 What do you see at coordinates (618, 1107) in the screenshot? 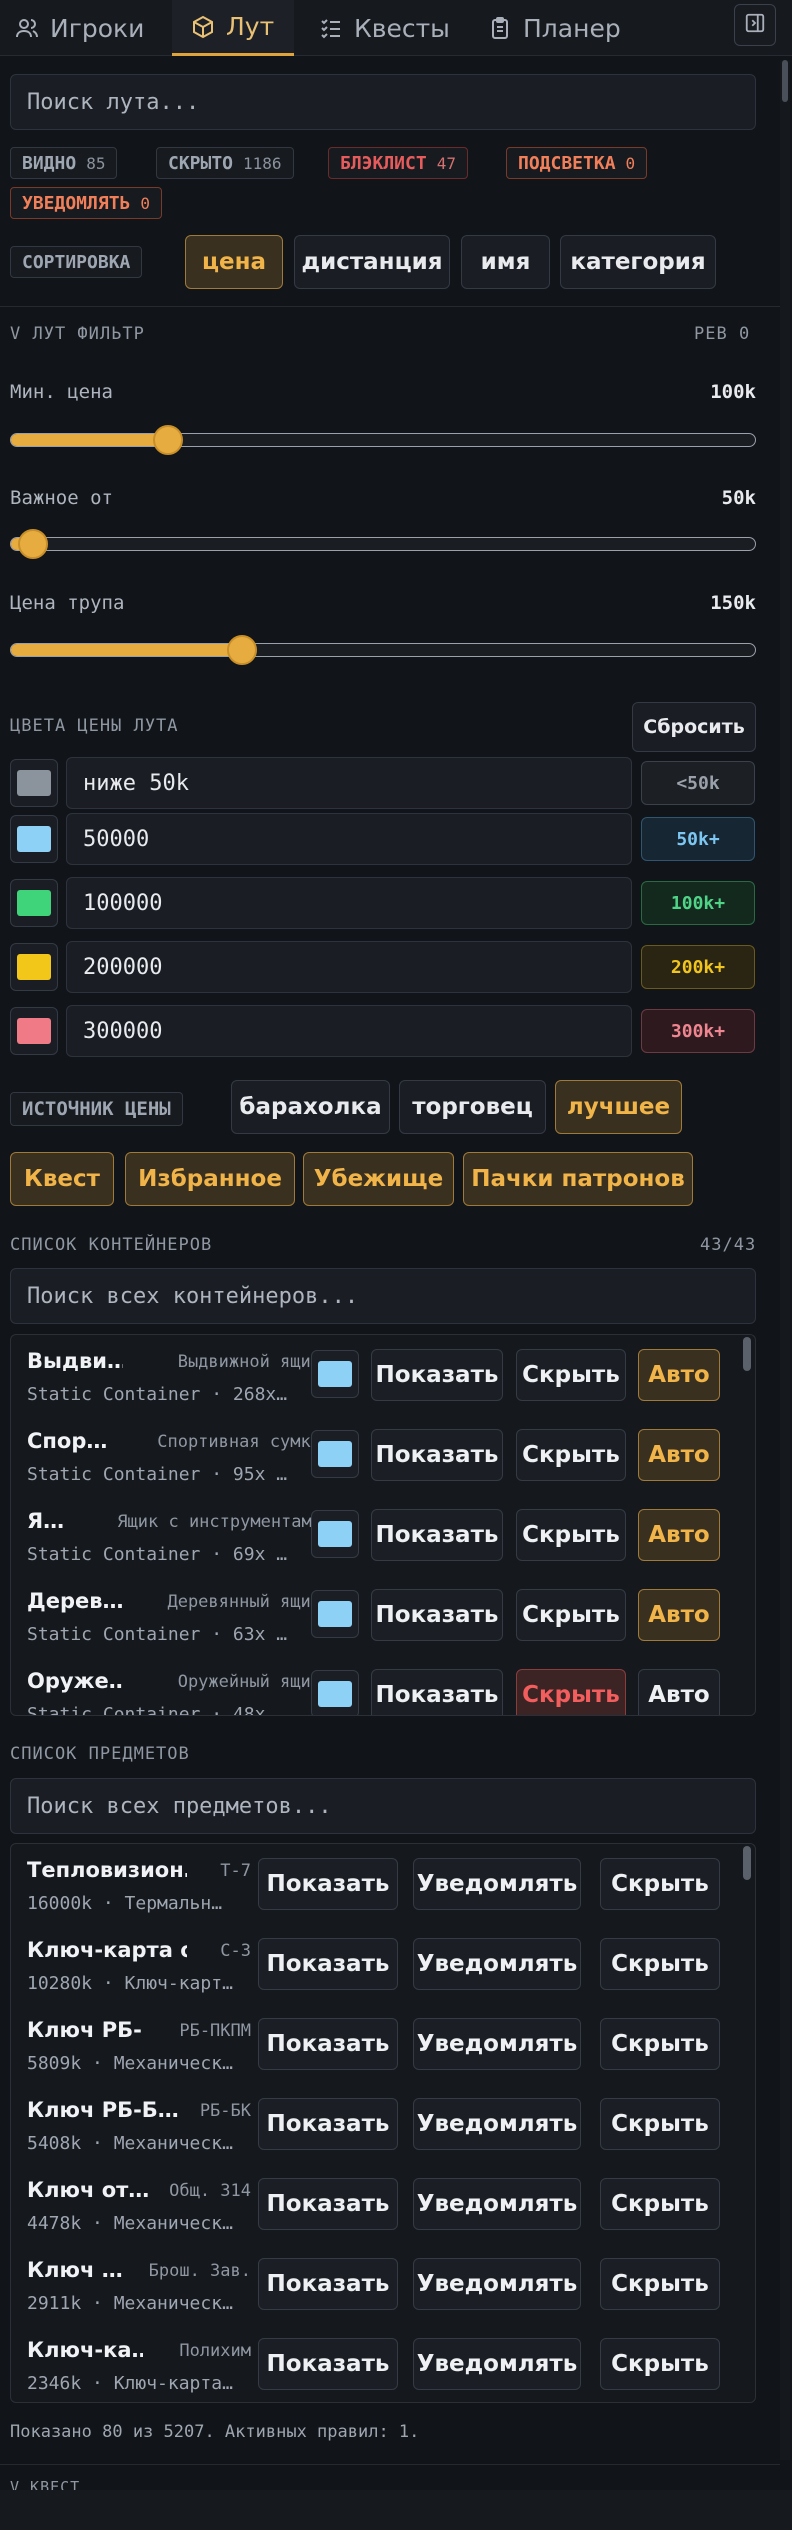
I see `source-best-button: лучшее` at bounding box center [618, 1107].